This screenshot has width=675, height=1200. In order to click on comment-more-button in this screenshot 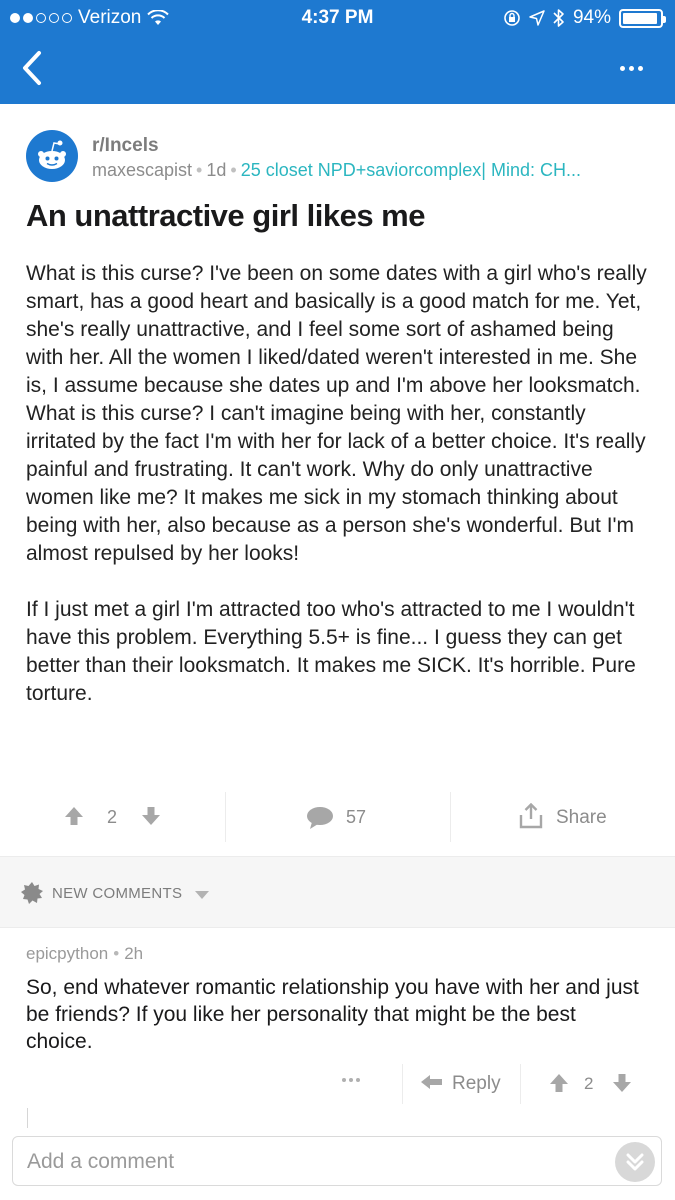, I will do `click(351, 1080)`.